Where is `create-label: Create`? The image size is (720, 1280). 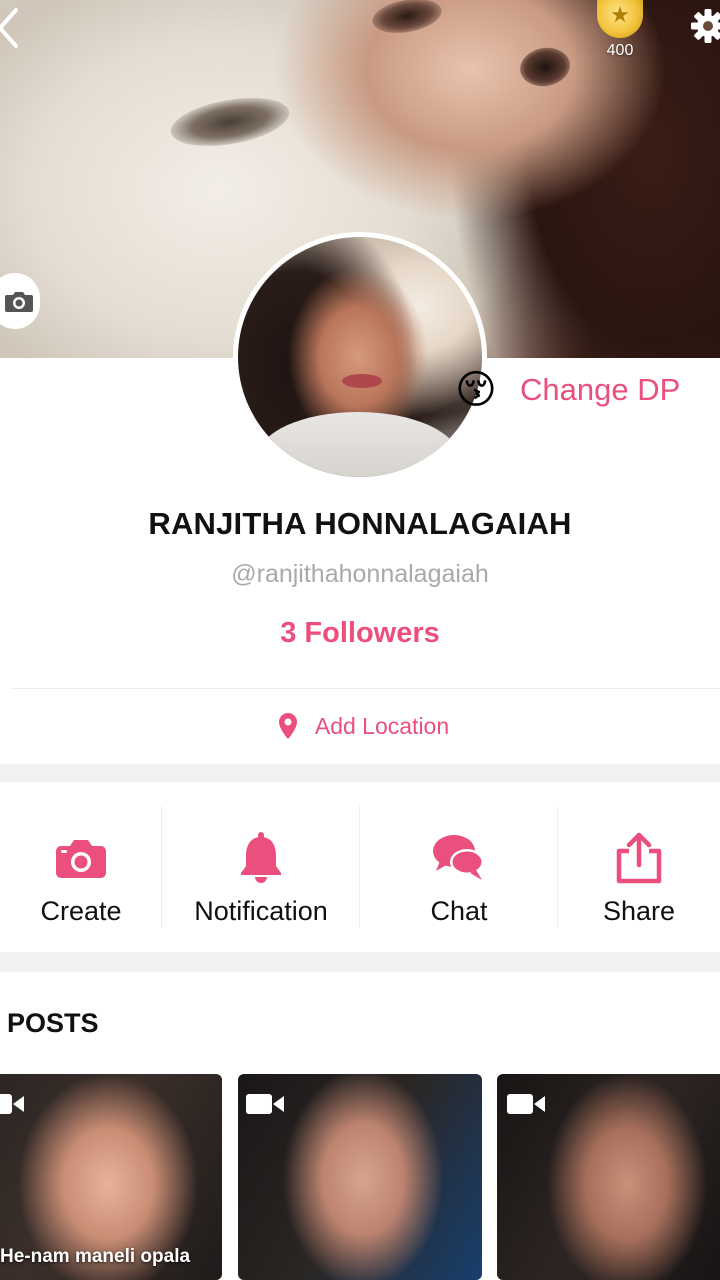 create-label: Create is located at coordinates (81, 911).